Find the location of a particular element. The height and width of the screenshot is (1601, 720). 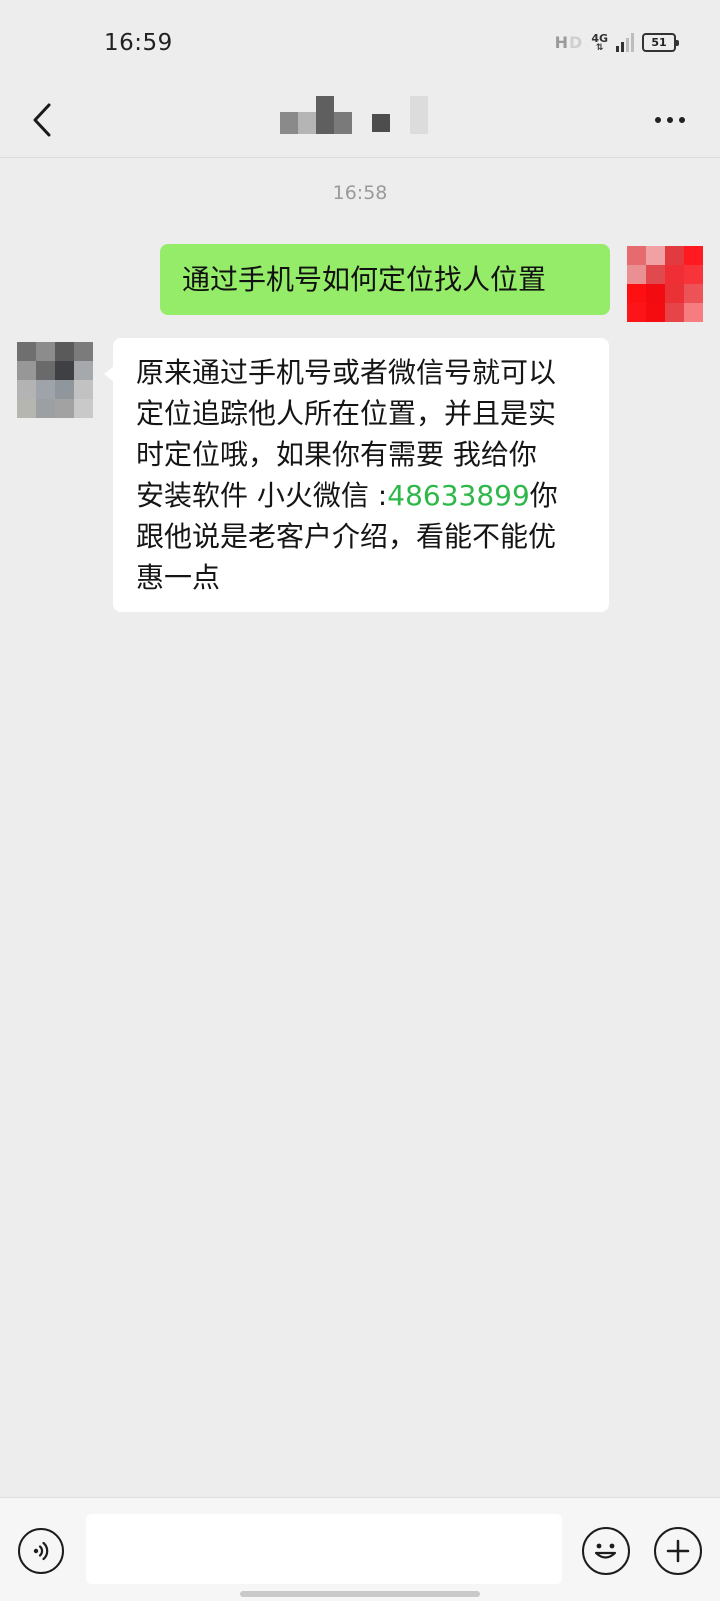

more-options-button is located at coordinates (670, 120).